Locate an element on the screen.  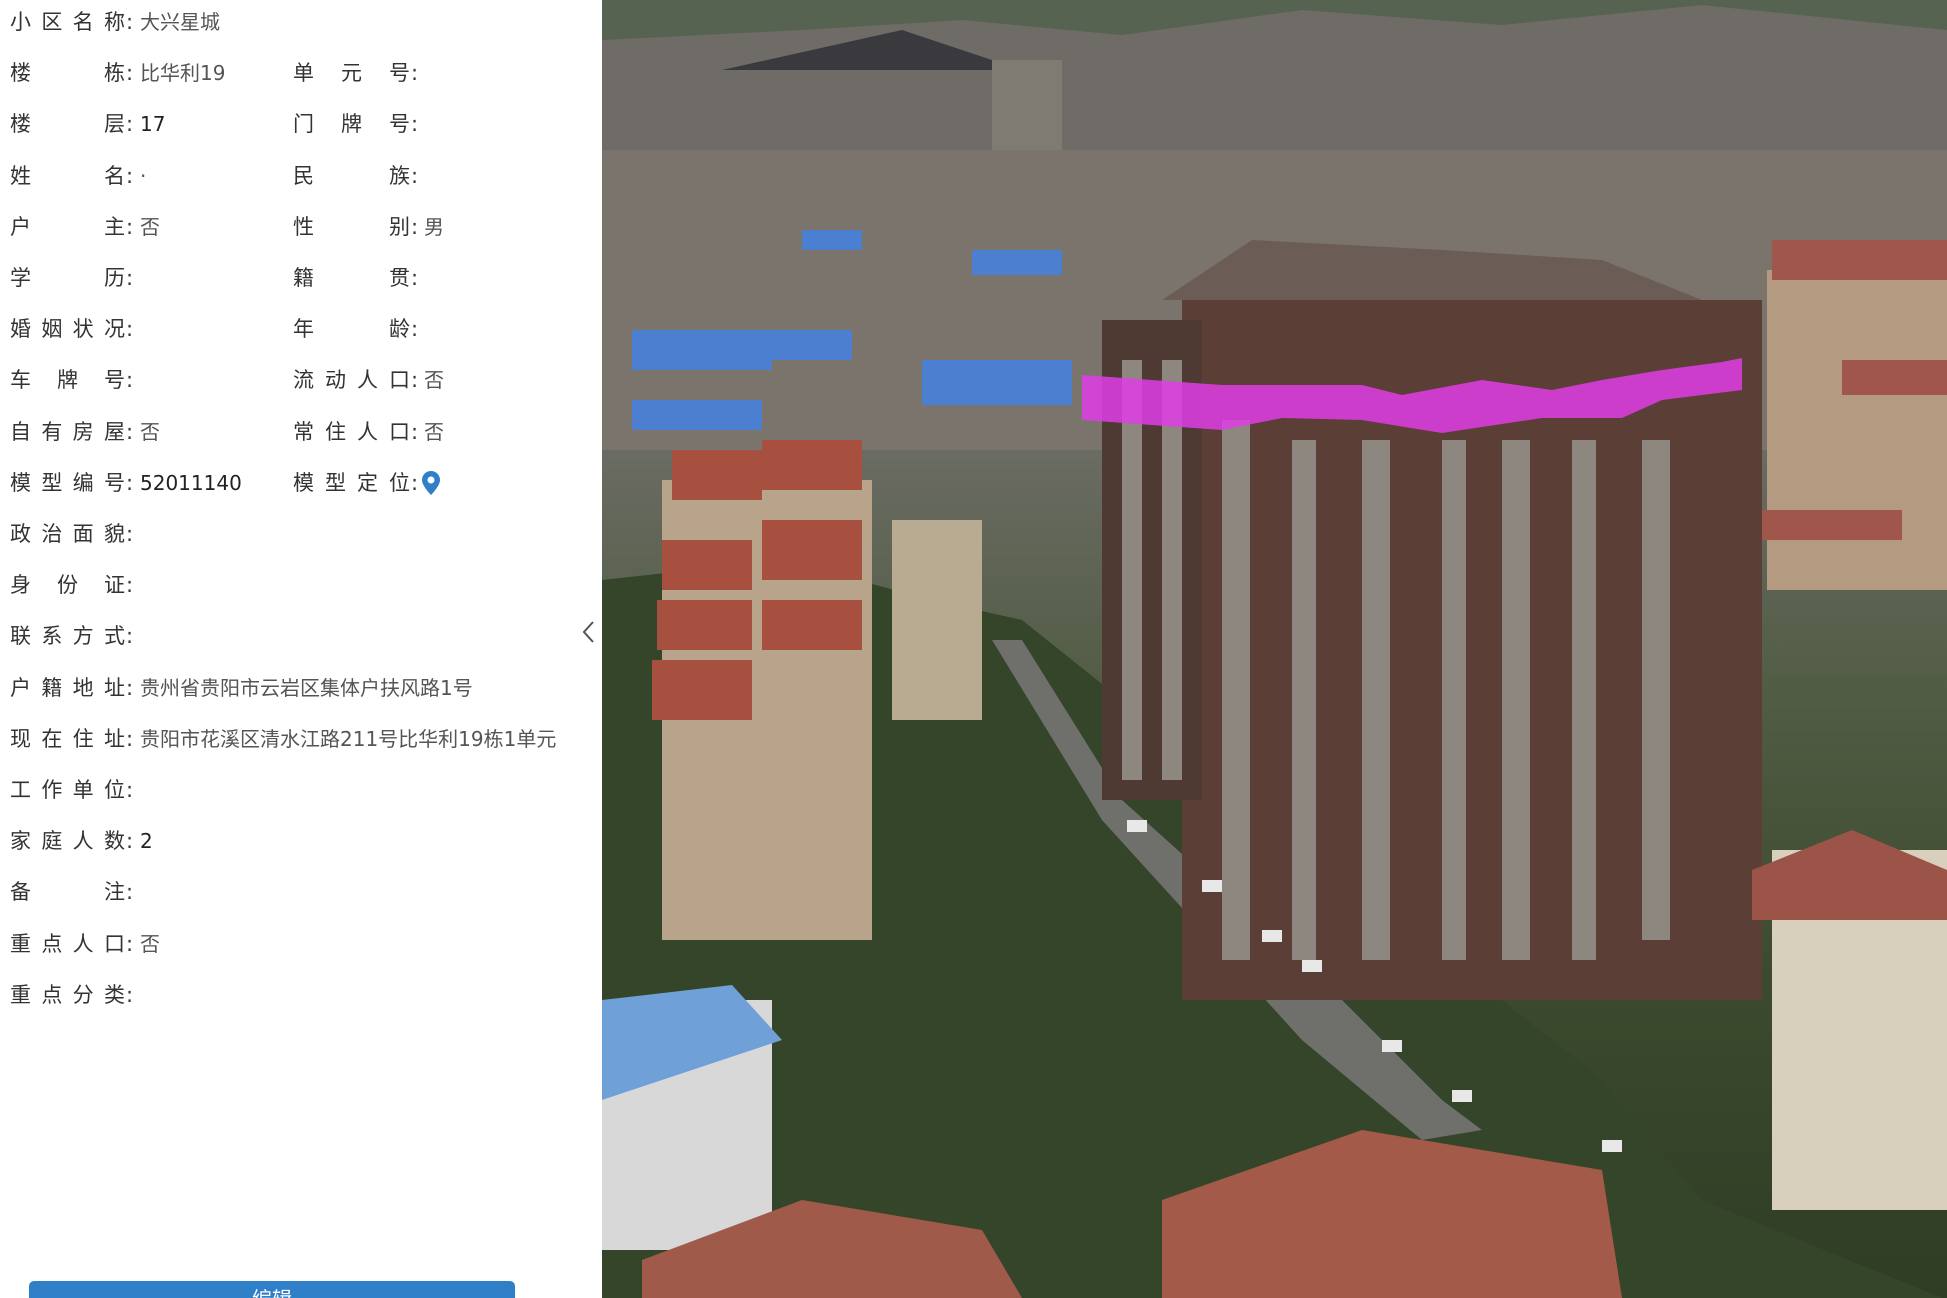
info-row: 户籍地址: 贵州省贵阳市云岩区集体户扶风路1号 is located at coordinates (301, 688).